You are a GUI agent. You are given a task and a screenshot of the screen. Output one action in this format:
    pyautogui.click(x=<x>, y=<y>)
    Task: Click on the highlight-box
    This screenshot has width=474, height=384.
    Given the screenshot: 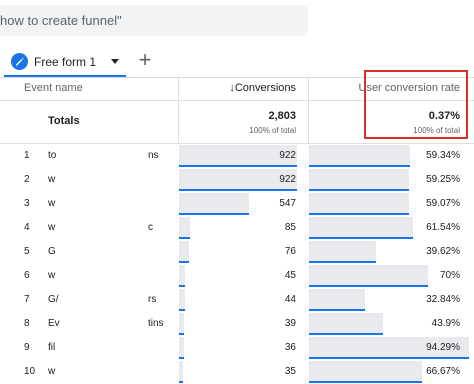 What is the action you would take?
    pyautogui.click(x=416, y=104)
    